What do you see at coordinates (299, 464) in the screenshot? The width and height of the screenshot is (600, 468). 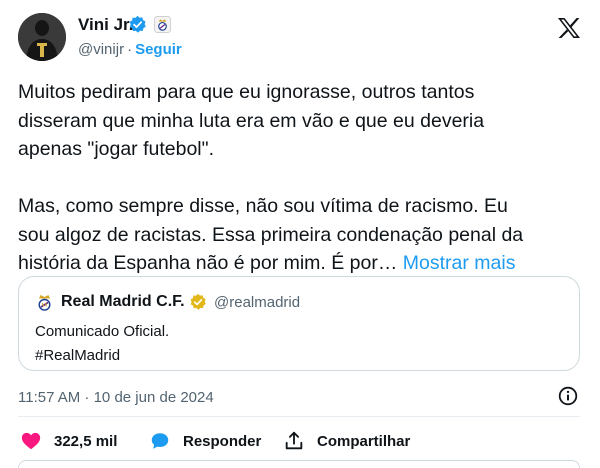 I see `next-card-edge` at bounding box center [299, 464].